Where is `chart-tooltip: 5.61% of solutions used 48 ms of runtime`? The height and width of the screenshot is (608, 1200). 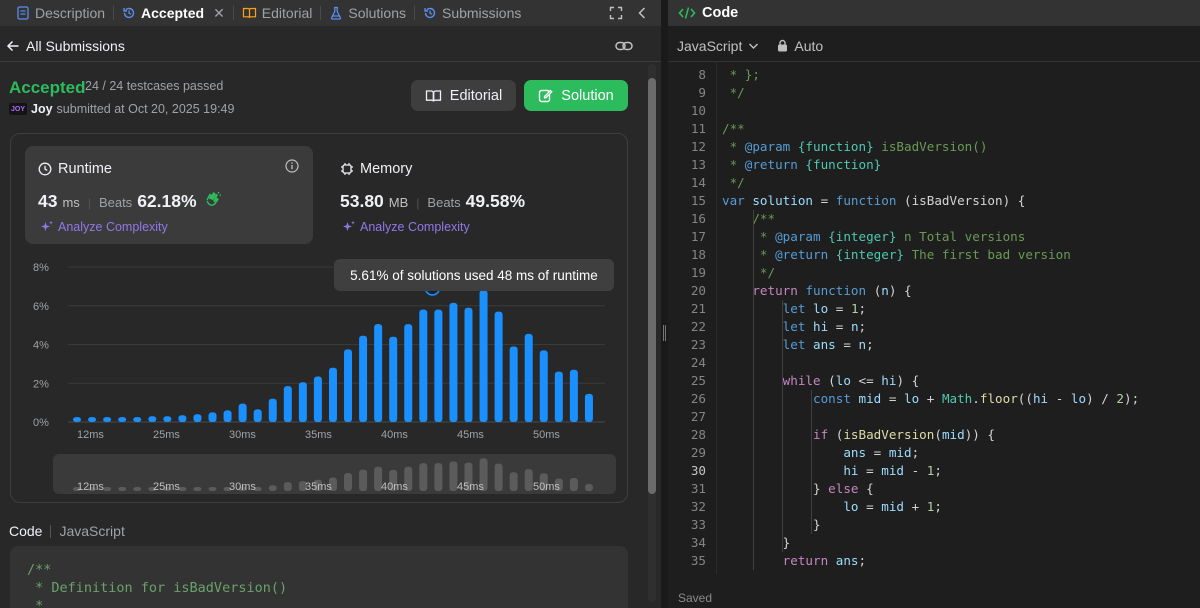
chart-tooltip: 5.61% of solutions used 48 ms of runtime is located at coordinates (474, 275).